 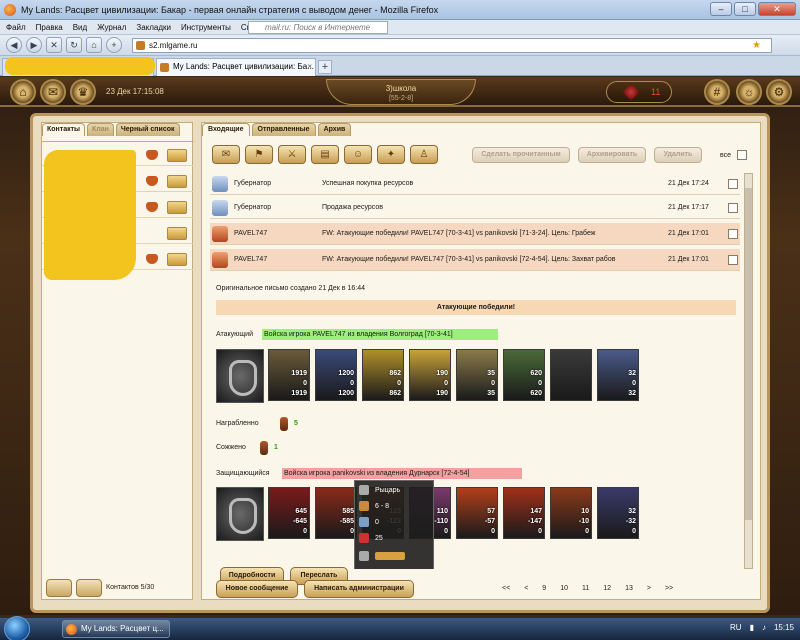 What do you see at coordinates (236, 67) in the screenshot?
I see `tab-mylands: My Lands: Расцвет цивилизации: Ба... ×` at bounding box center [236, 67].